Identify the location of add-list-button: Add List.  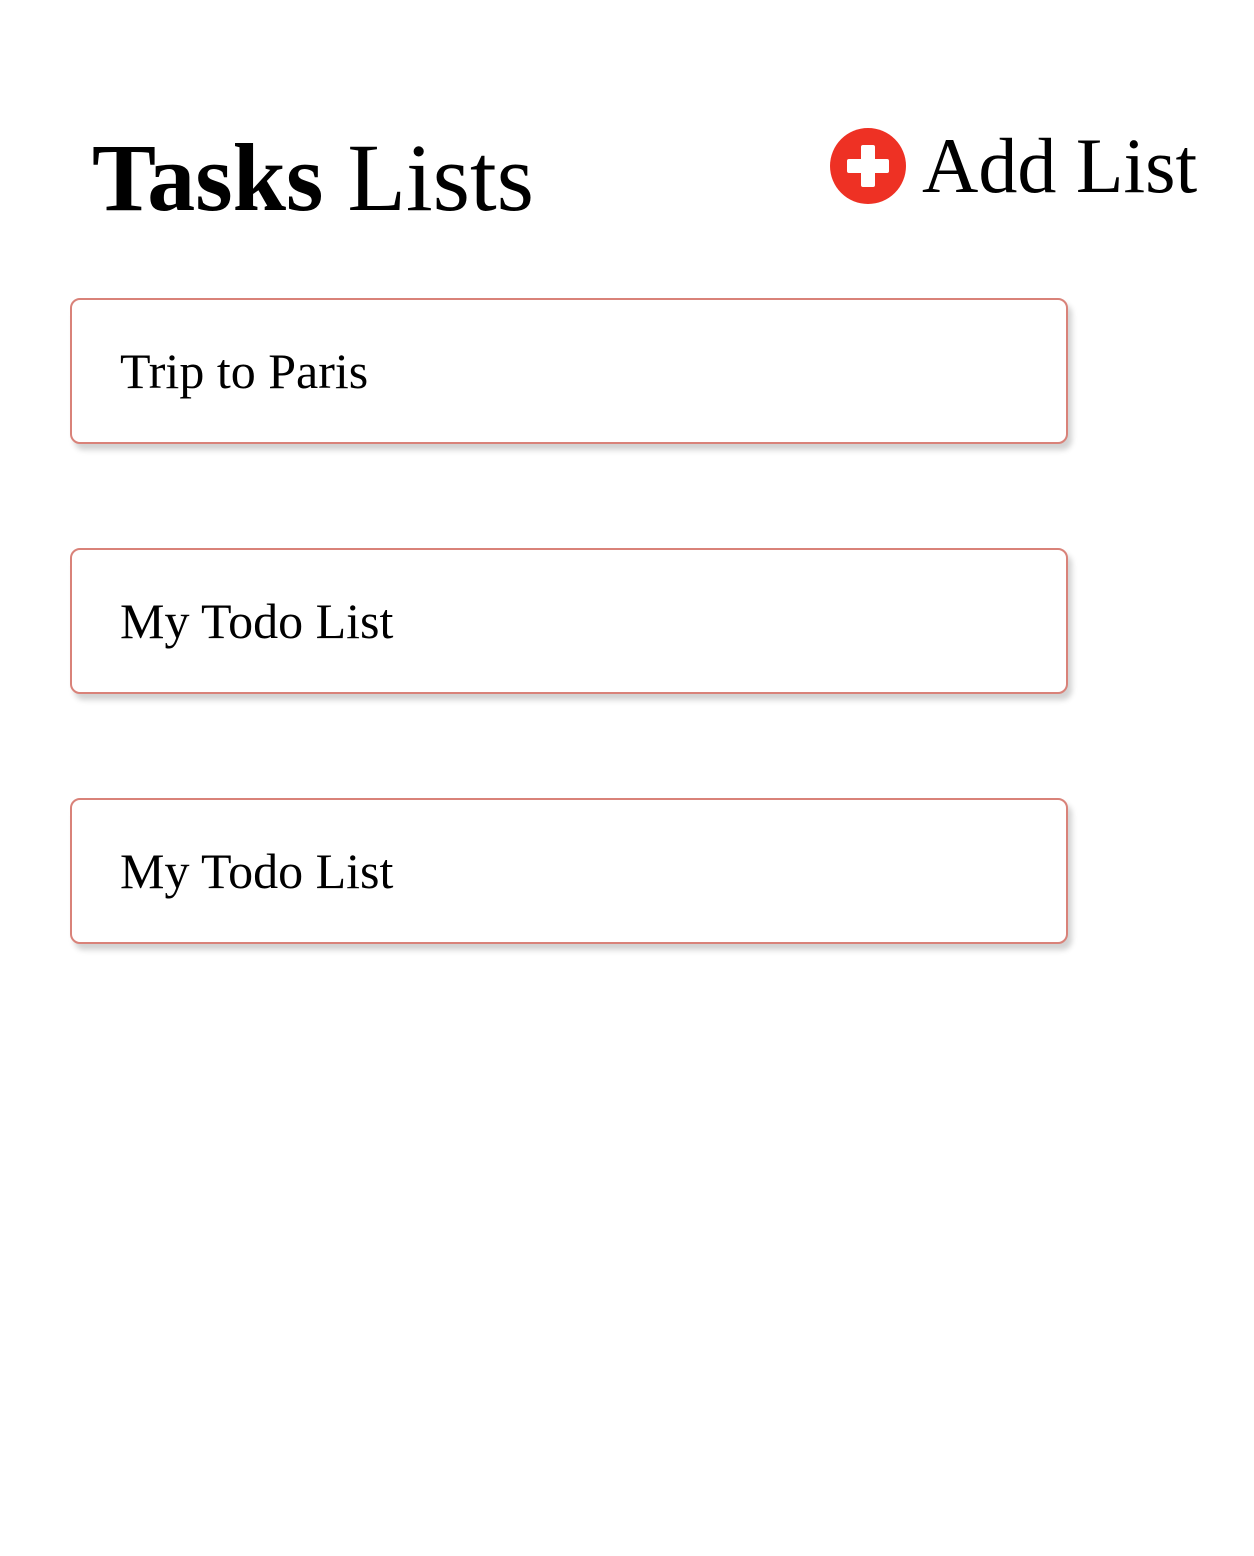
(1013, 166).